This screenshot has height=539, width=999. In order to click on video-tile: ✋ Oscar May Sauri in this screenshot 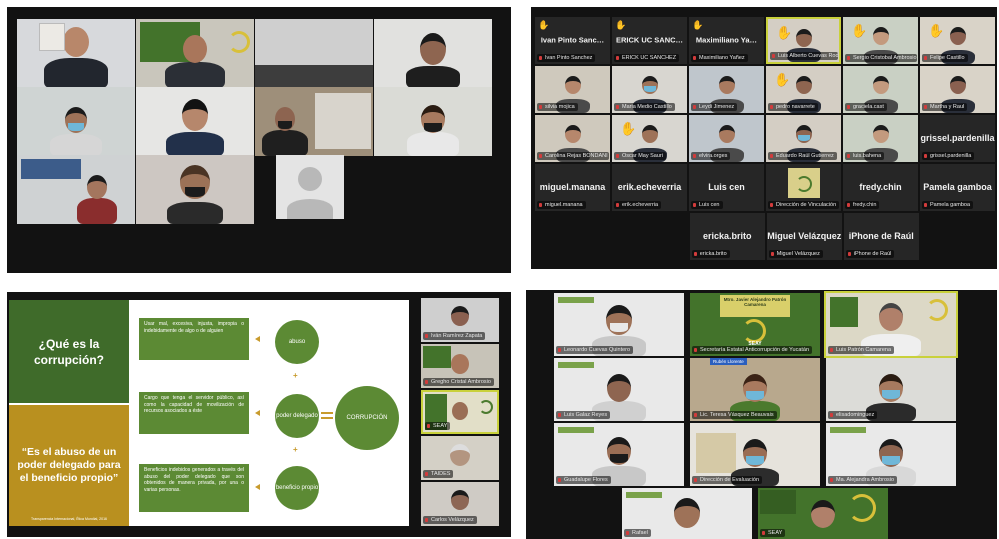, I will do `click(649, 138)`.